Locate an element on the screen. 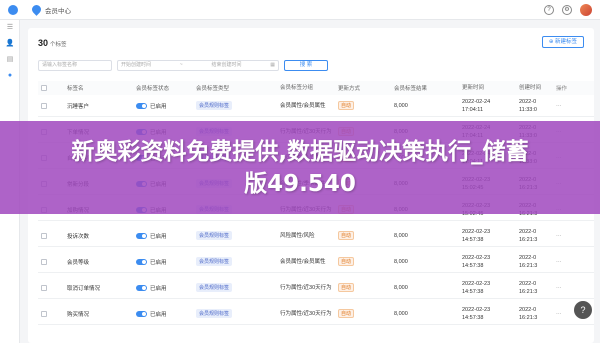 Image resolution: width=600 pixels, height=343 pixels. row-tag-name: 购买情况 is located at coordinates (78, 314).